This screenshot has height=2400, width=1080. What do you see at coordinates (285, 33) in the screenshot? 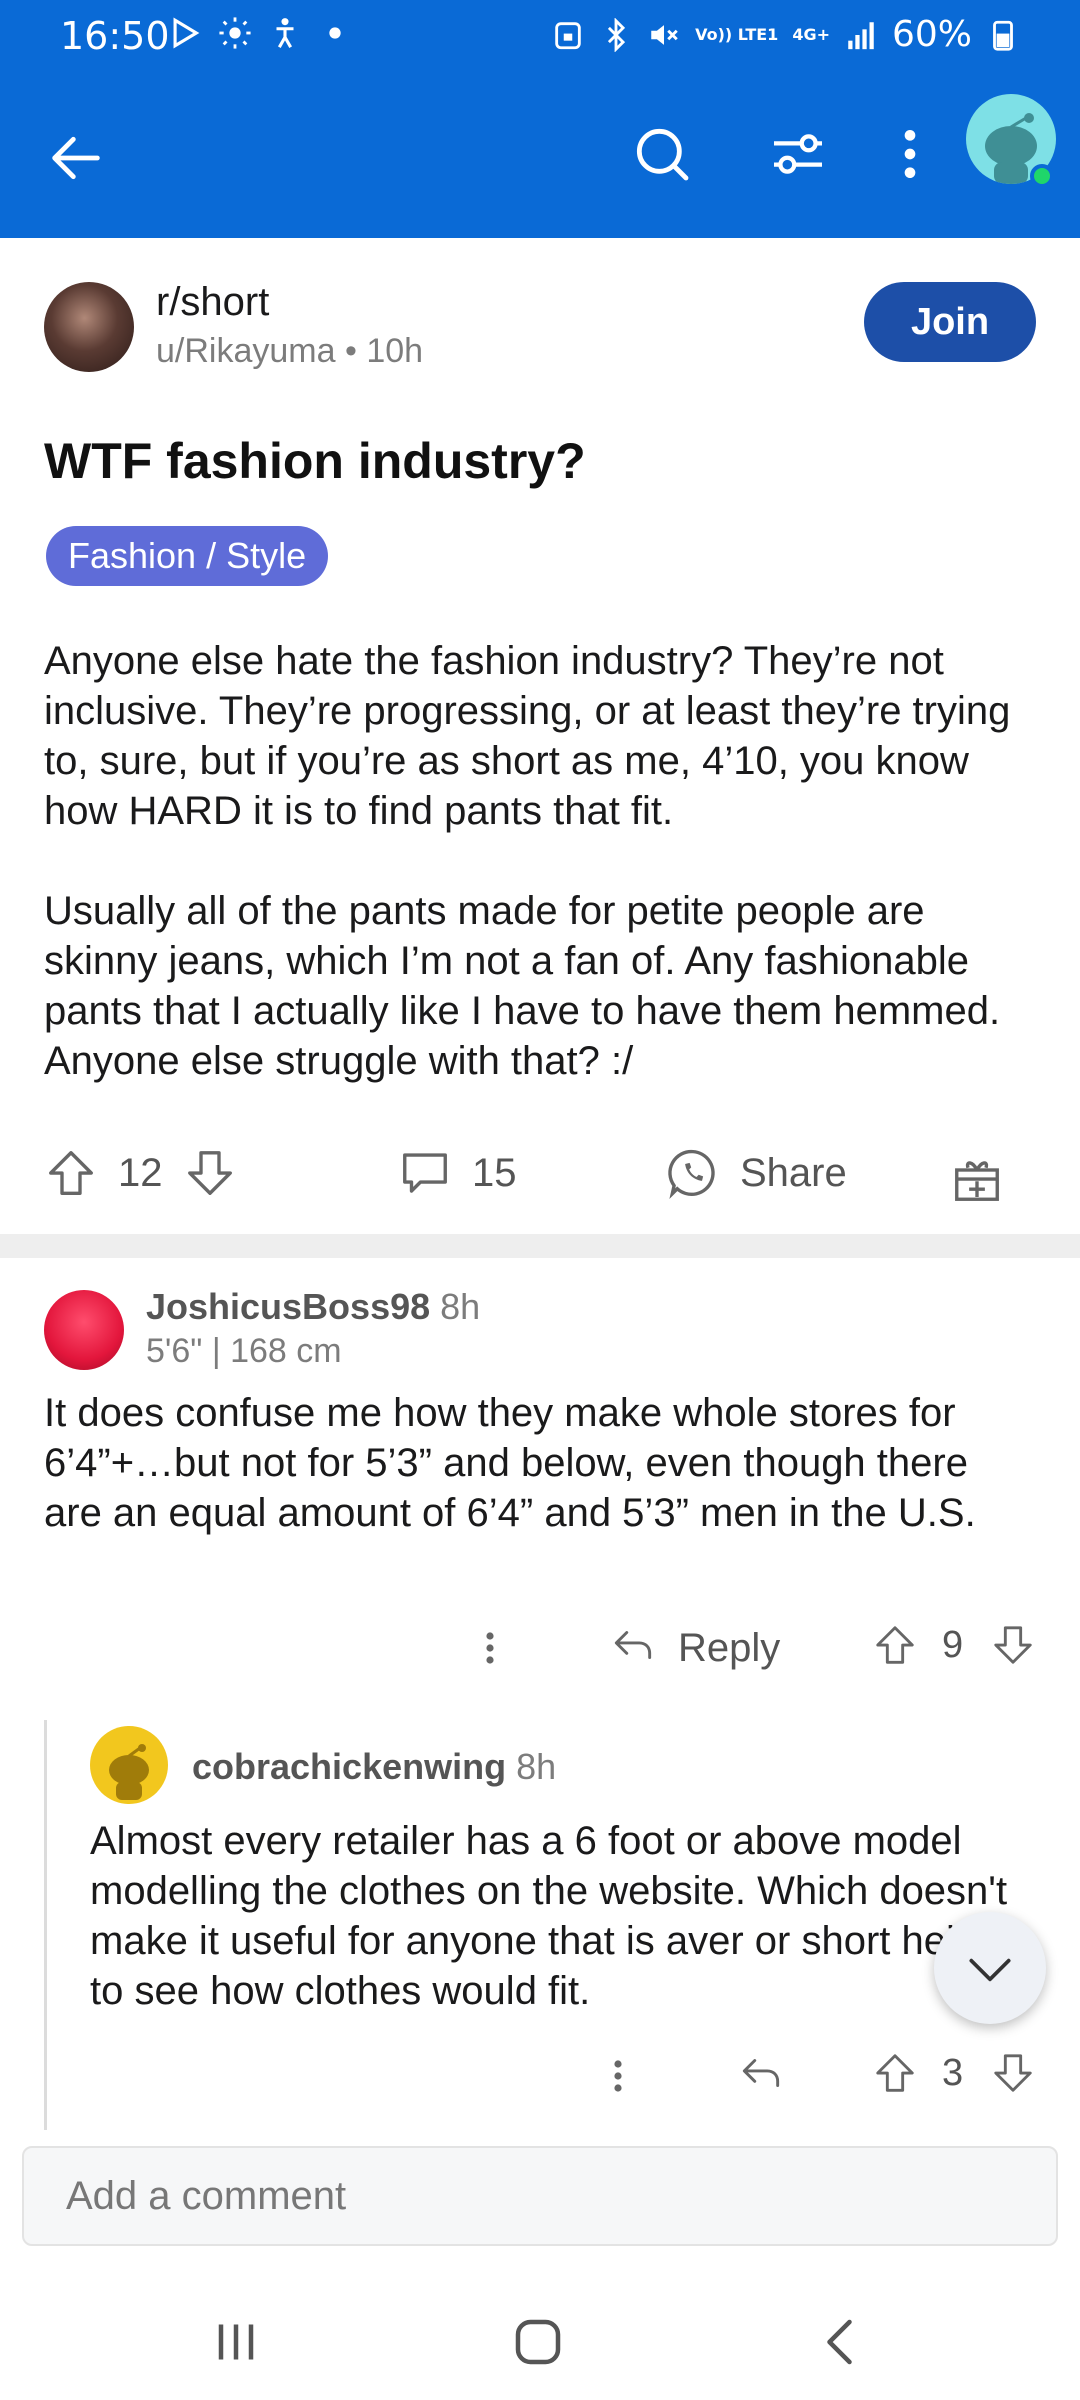
I see `accessibility-icon` at bounding box center [285, 33].